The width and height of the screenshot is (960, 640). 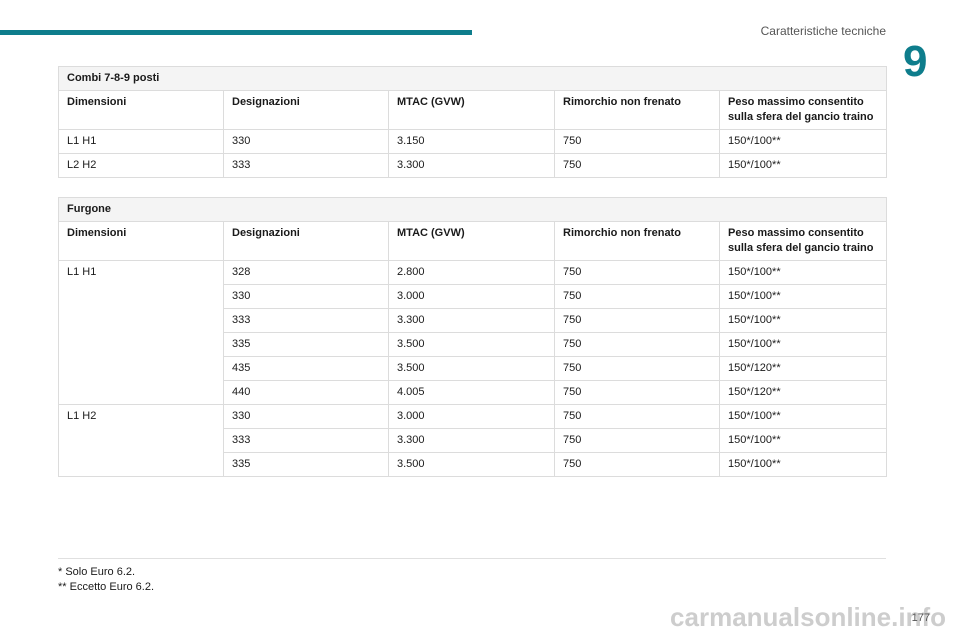 I want to click on table-row: 330 3.000 750 150*/100**, so click(x=473, y=296).